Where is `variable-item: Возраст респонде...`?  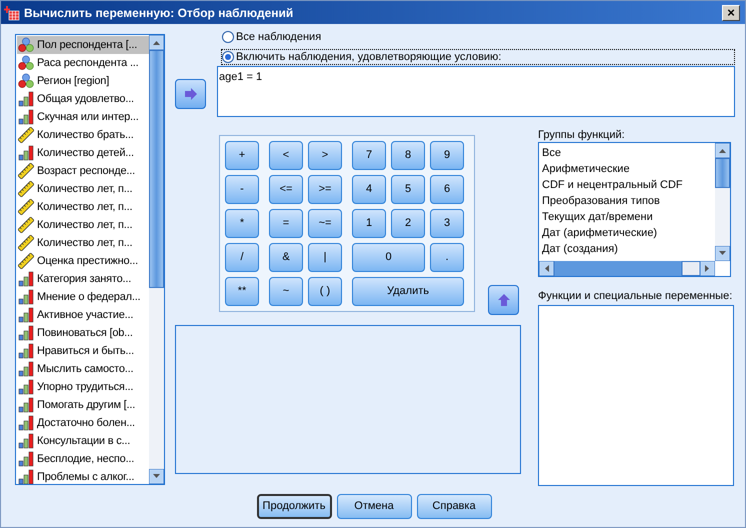 variable-item: Возраст респонде... is located at coordinates (83, 171).